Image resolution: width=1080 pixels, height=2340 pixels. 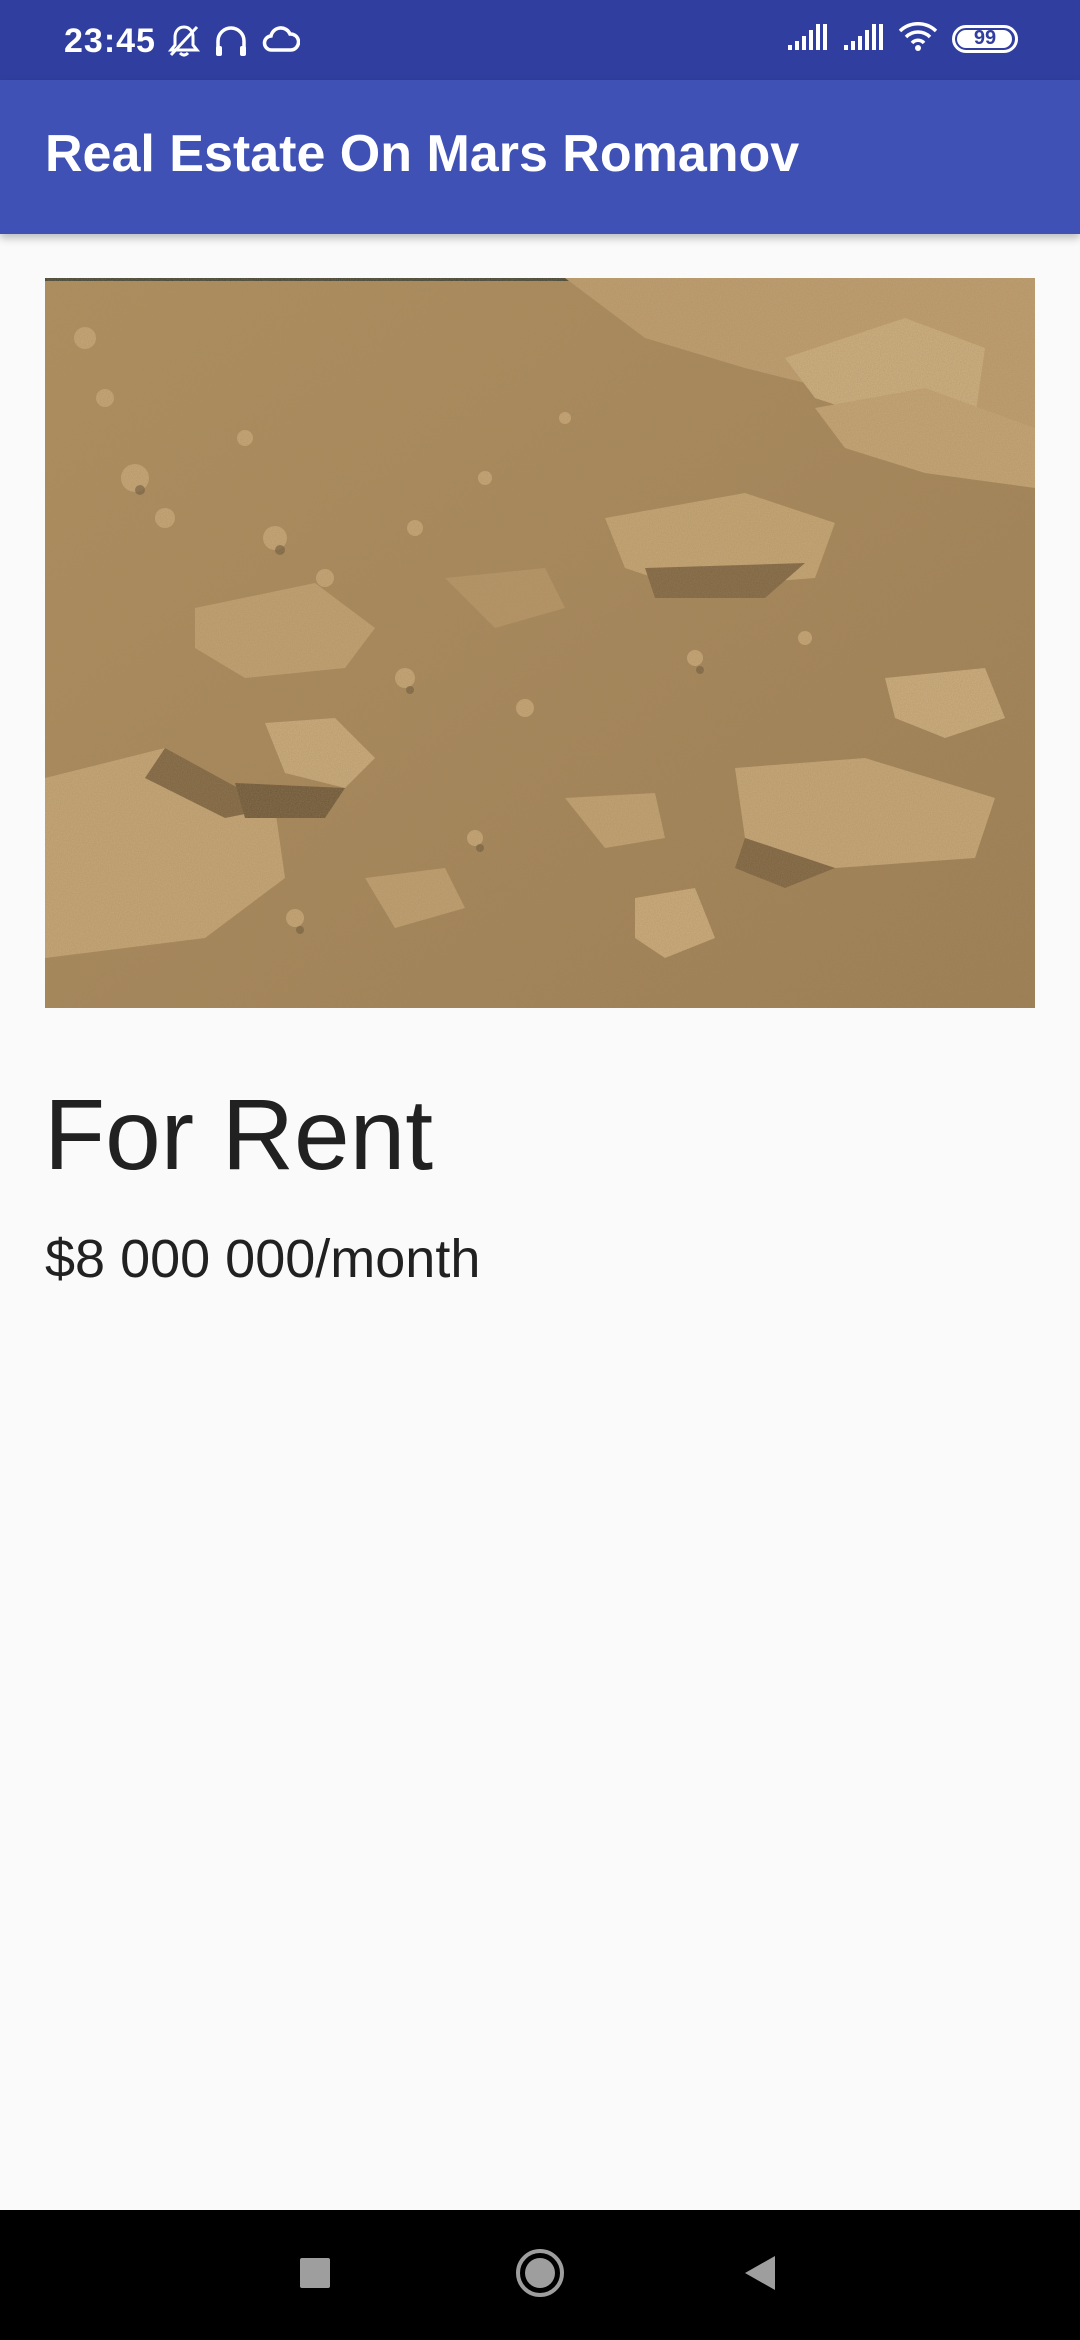 I want to click on navigation-bar, so click(x=540, y=2275).